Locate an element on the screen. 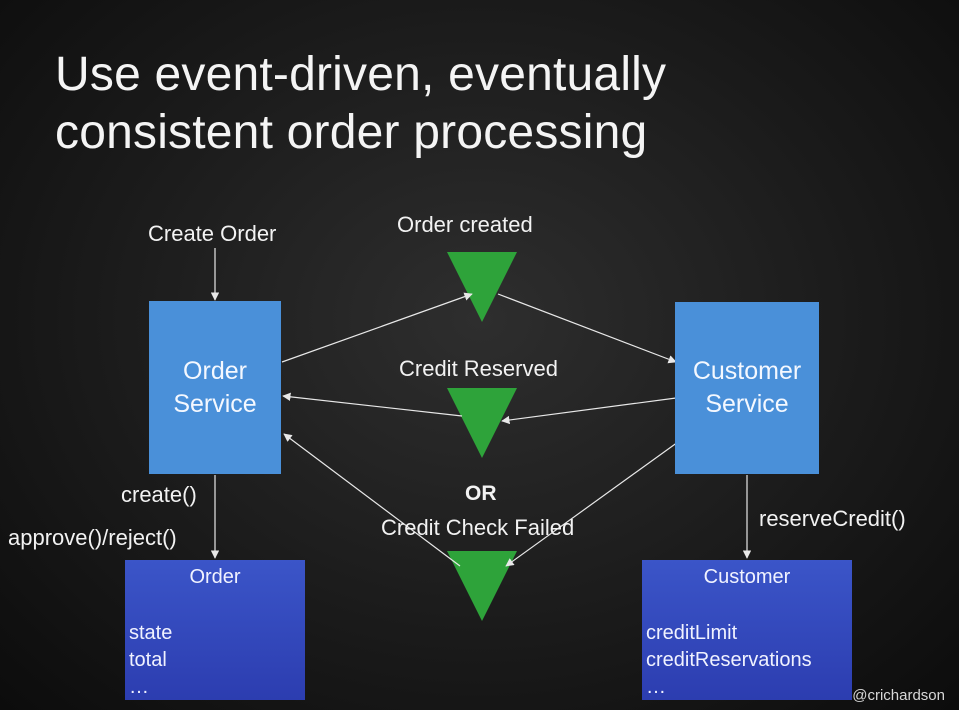 Image resolution: width=959 pixels, height=710 pixels. label-create-order: Create Order is located at coordinates (212, 233).